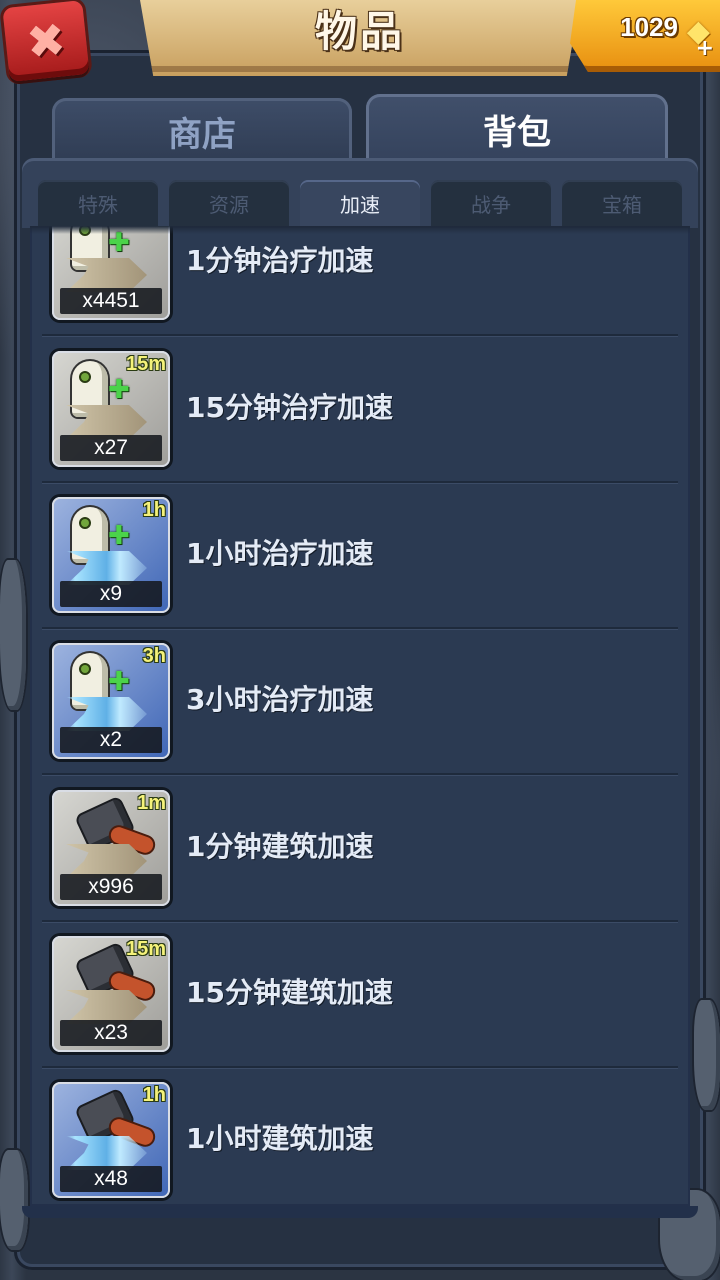 The height and width of the screenshot is (1280, 720). Describe the element at coordinates (622, 203) in the screenshot. I see `sub-tab-chest: 宝箱` at that location.